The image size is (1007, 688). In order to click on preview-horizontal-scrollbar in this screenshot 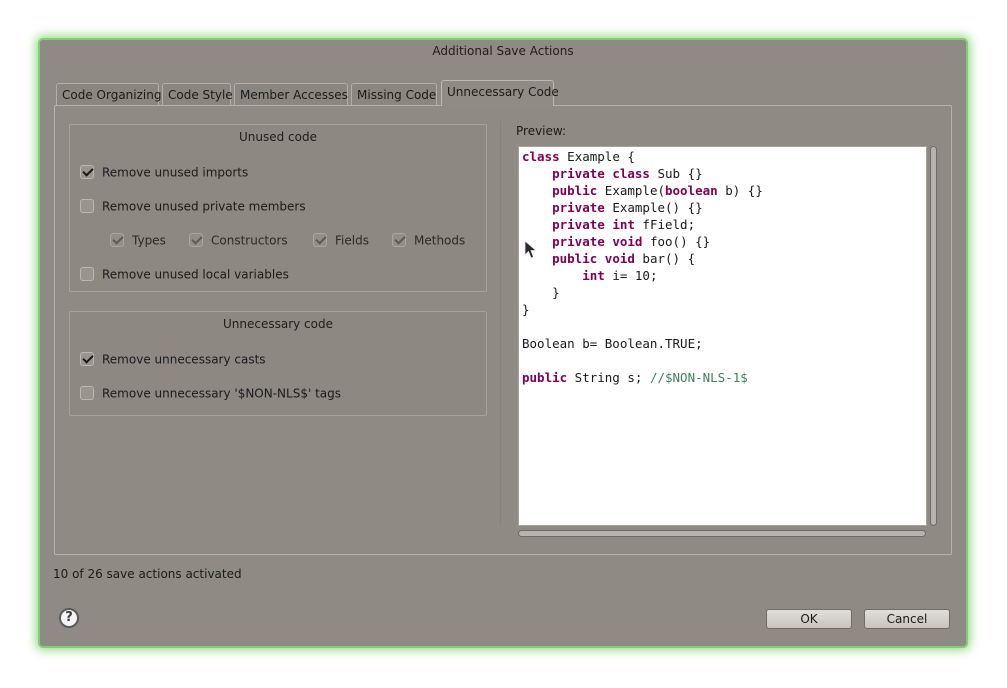, I will do `click(722, 533)`.